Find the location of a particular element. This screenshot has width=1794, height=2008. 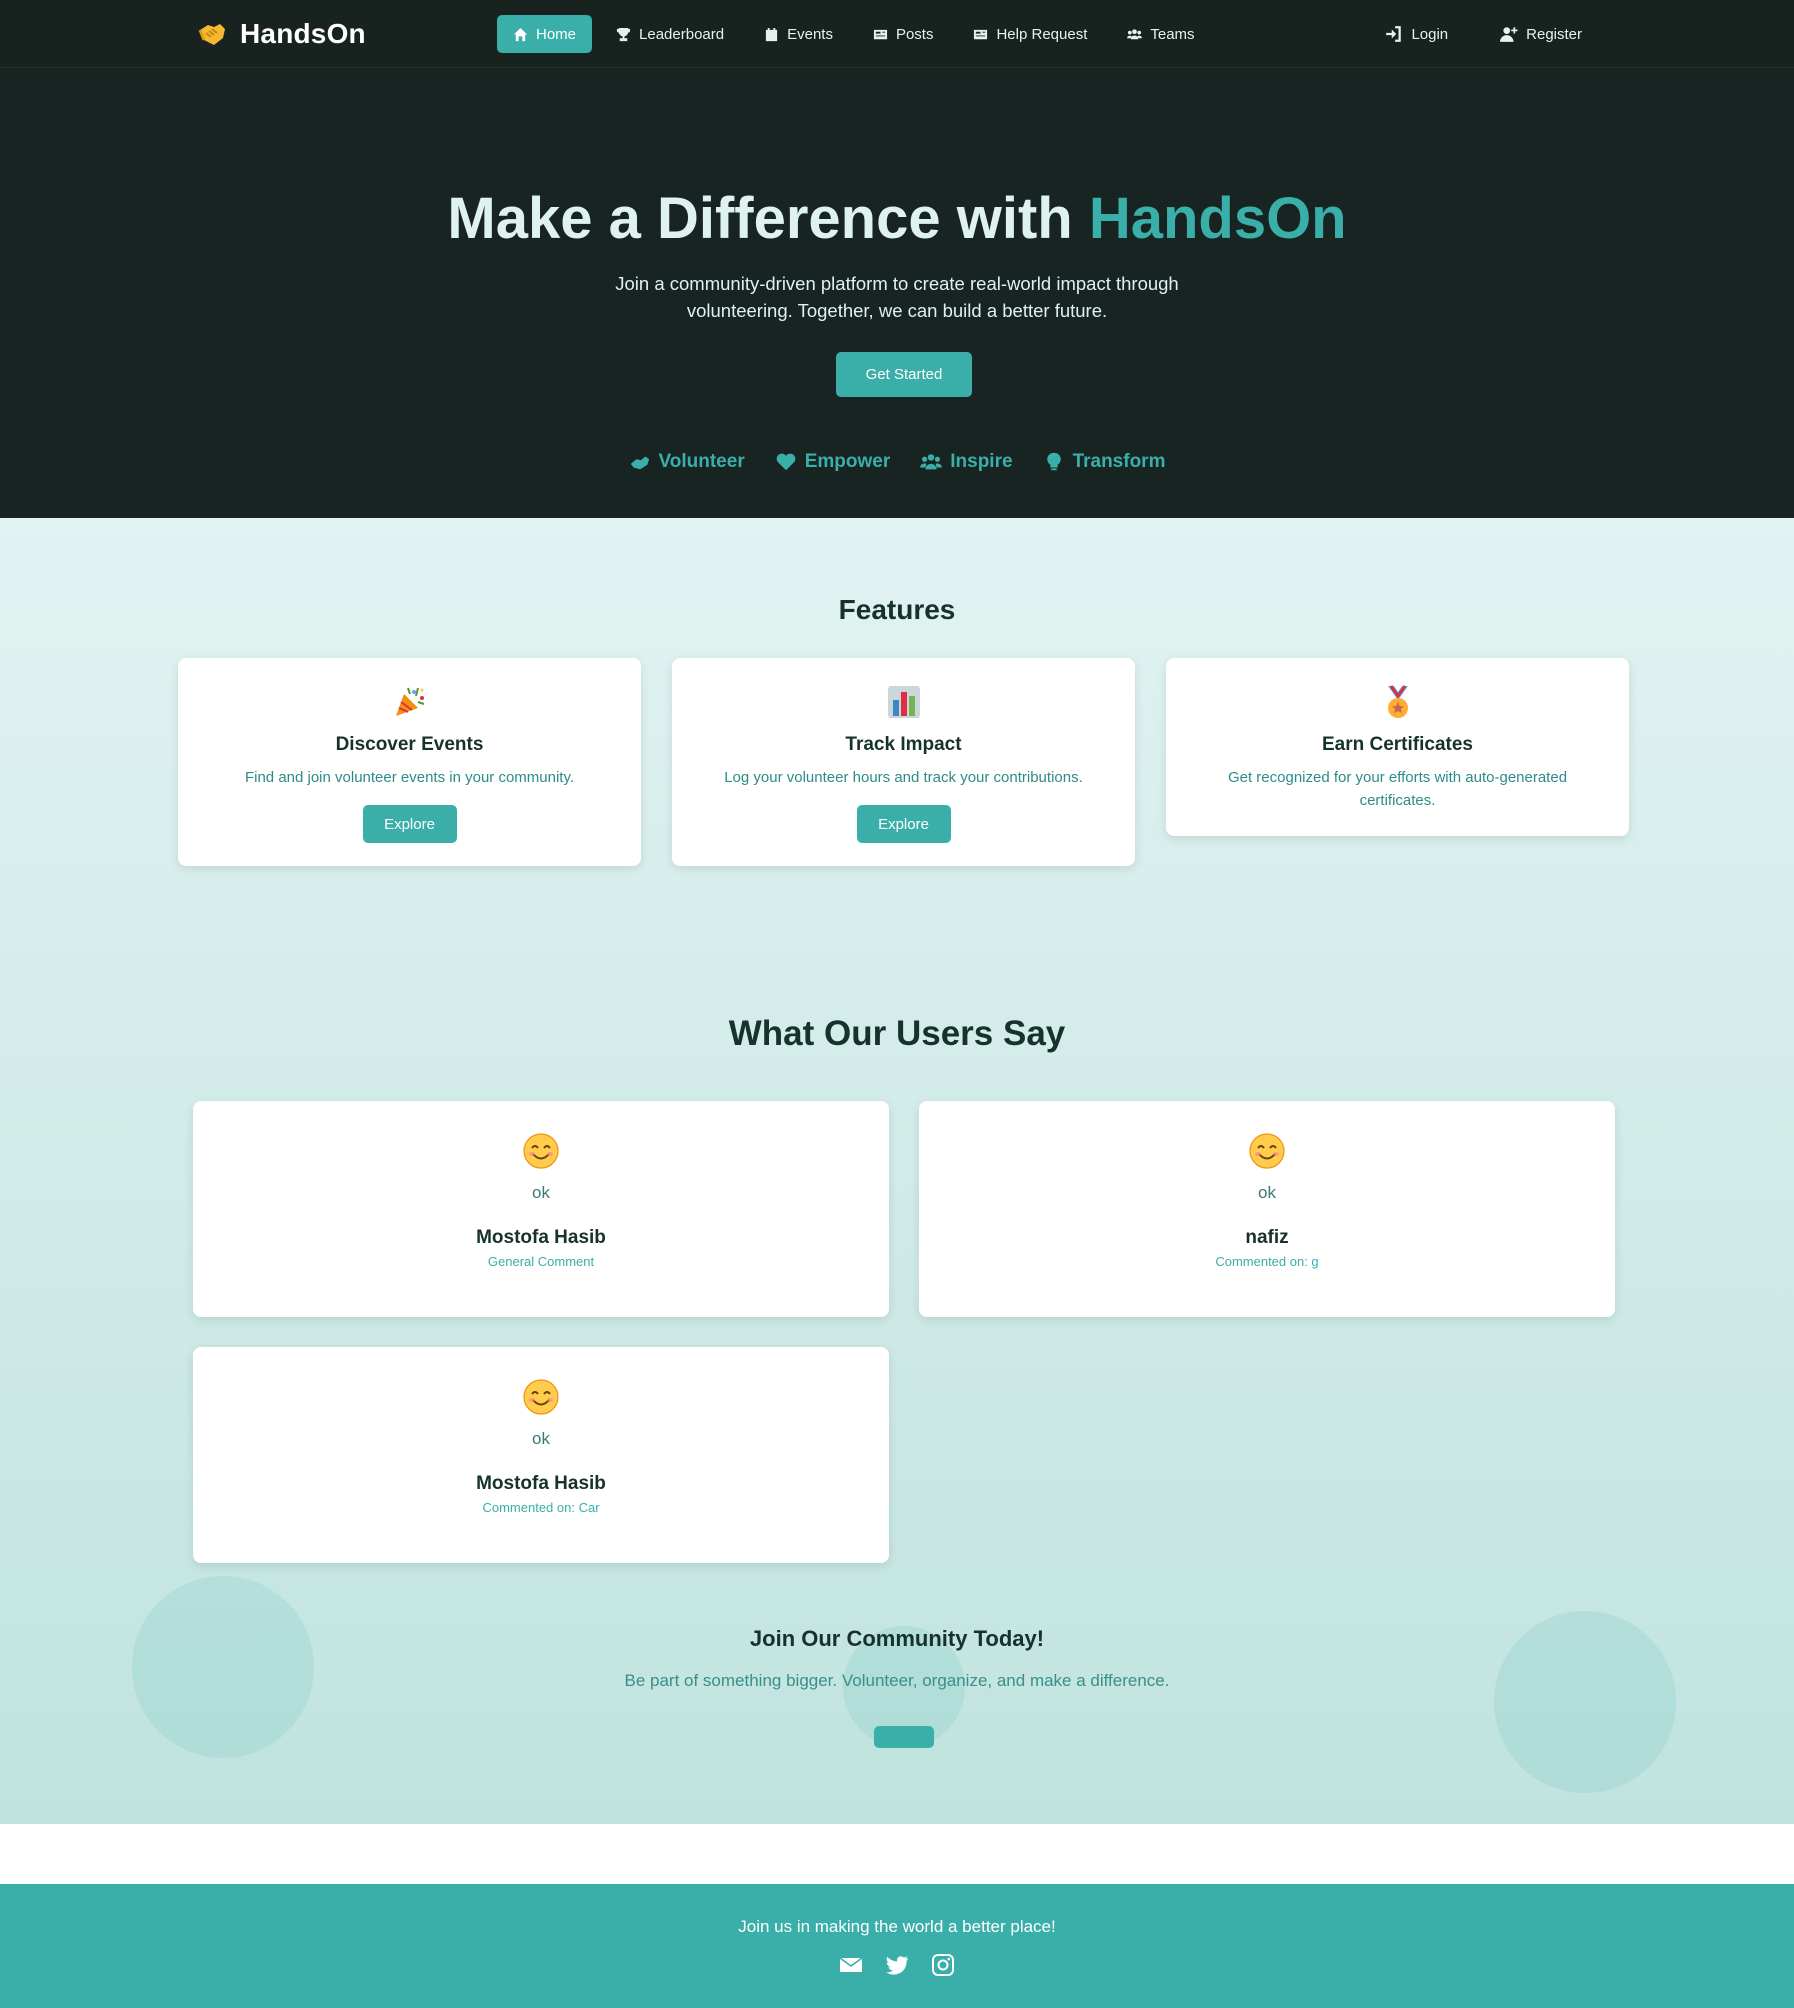

brand-logo: HandsOn is located at coordinates (281, 34).